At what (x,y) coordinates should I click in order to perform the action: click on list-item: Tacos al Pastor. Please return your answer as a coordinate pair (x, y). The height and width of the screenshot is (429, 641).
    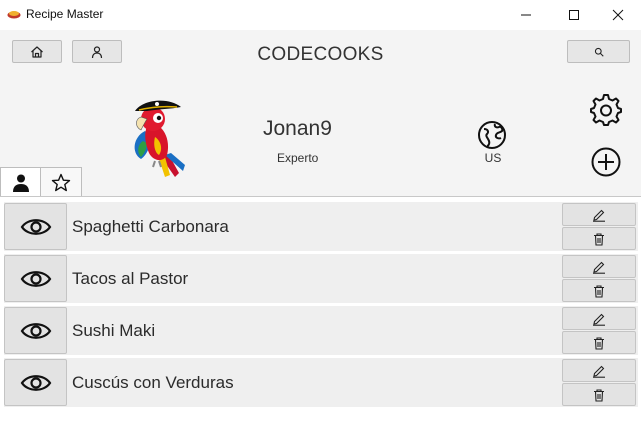
    Looking at the image, I should click on (321, 278).